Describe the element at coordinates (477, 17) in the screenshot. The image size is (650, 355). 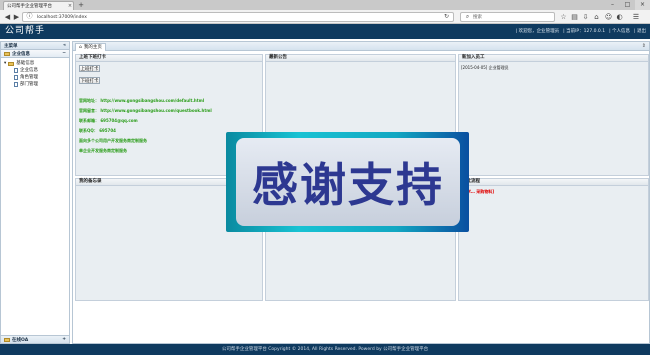
I see `search-placeholder: 搜索` at that location.